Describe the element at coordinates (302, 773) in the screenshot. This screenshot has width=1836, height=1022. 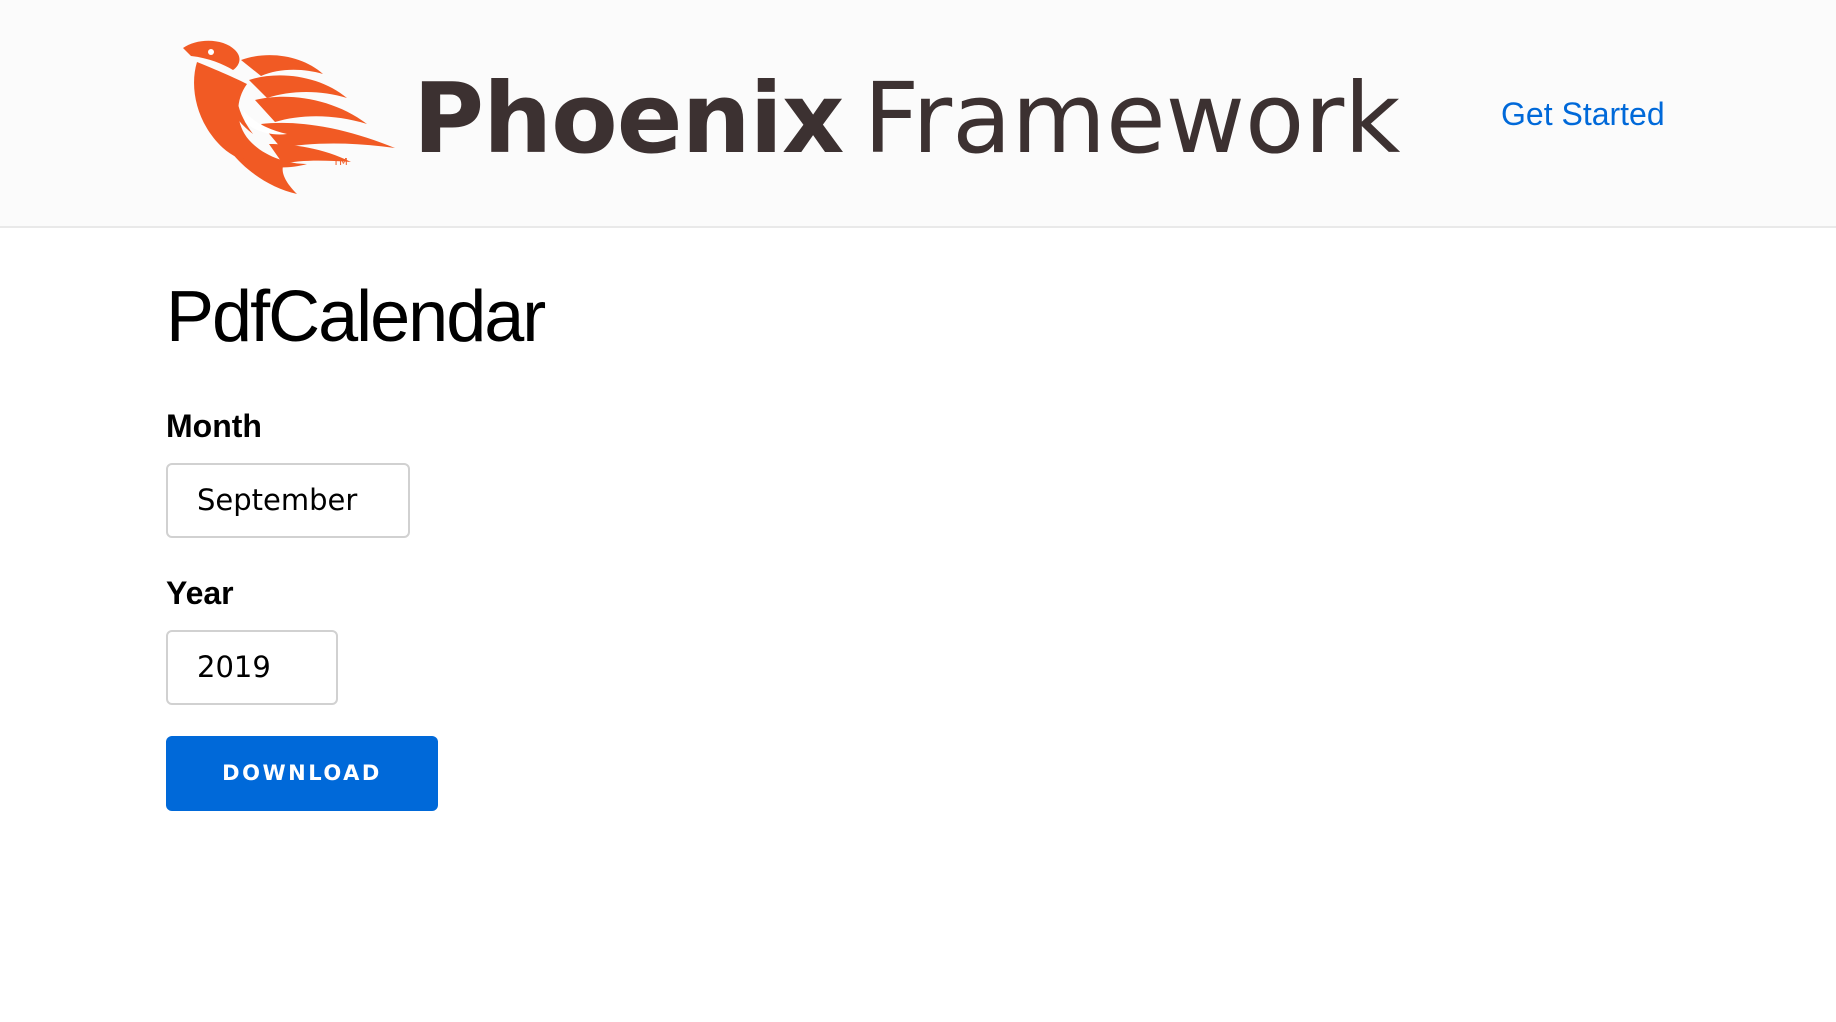
I see `download-button: DOWNLOAD` at that location.